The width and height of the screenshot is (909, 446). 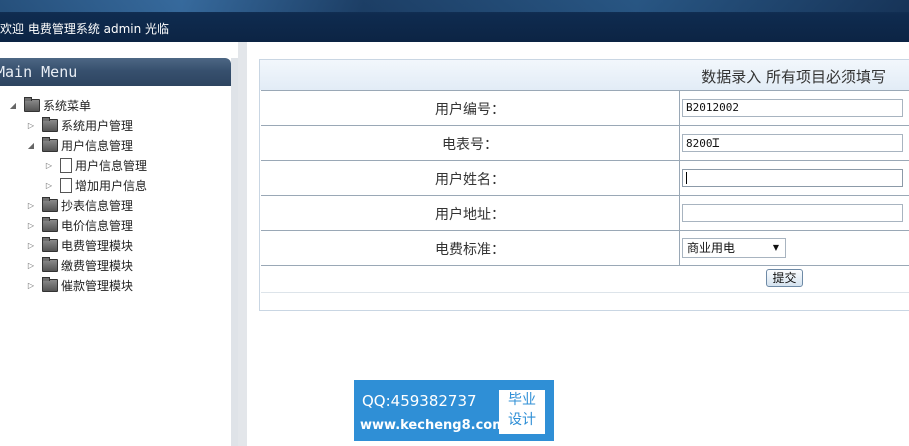 I want to click on tree-node-root: ◢ 系统菜单, so click(x=49, y=105).